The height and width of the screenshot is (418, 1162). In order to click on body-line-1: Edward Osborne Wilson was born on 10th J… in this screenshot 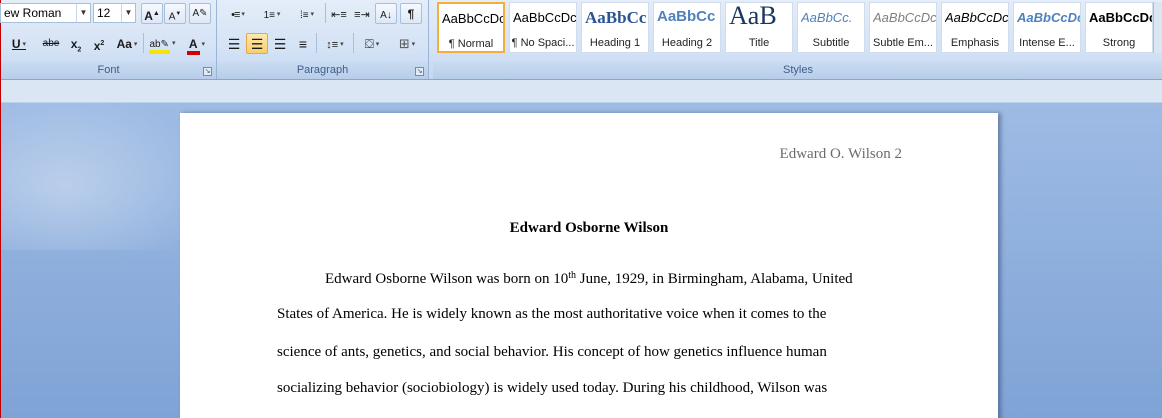, I will do `click(585, 279)`.